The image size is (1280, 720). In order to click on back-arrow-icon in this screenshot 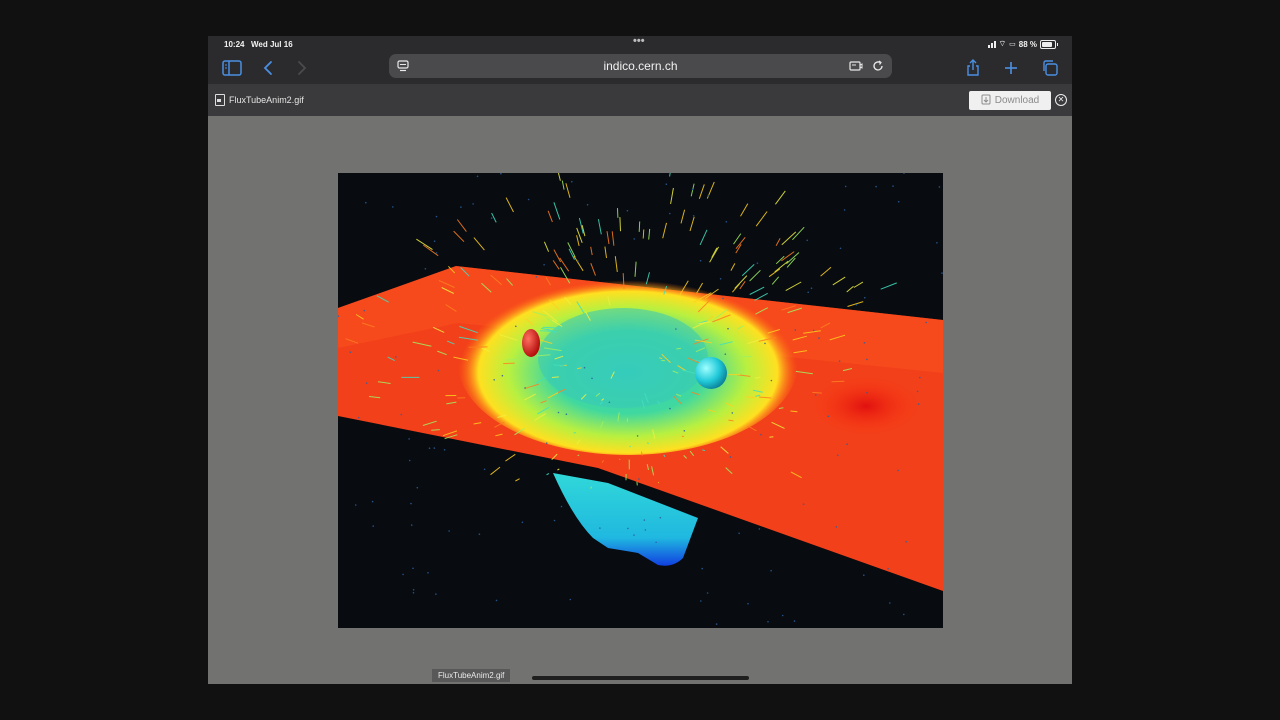, I will do `click(268, 68)`.